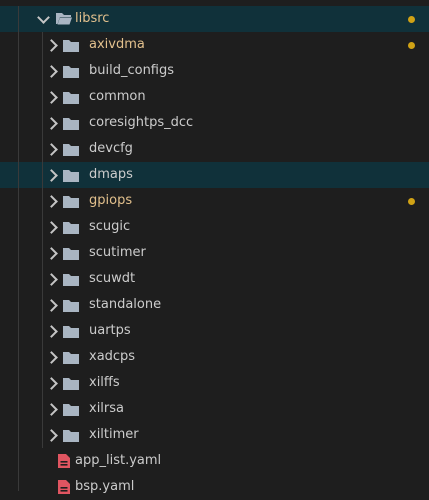 This screenshot has height=500, width=429. I want to click on tree-item-label: uartps, so click(110, 330).